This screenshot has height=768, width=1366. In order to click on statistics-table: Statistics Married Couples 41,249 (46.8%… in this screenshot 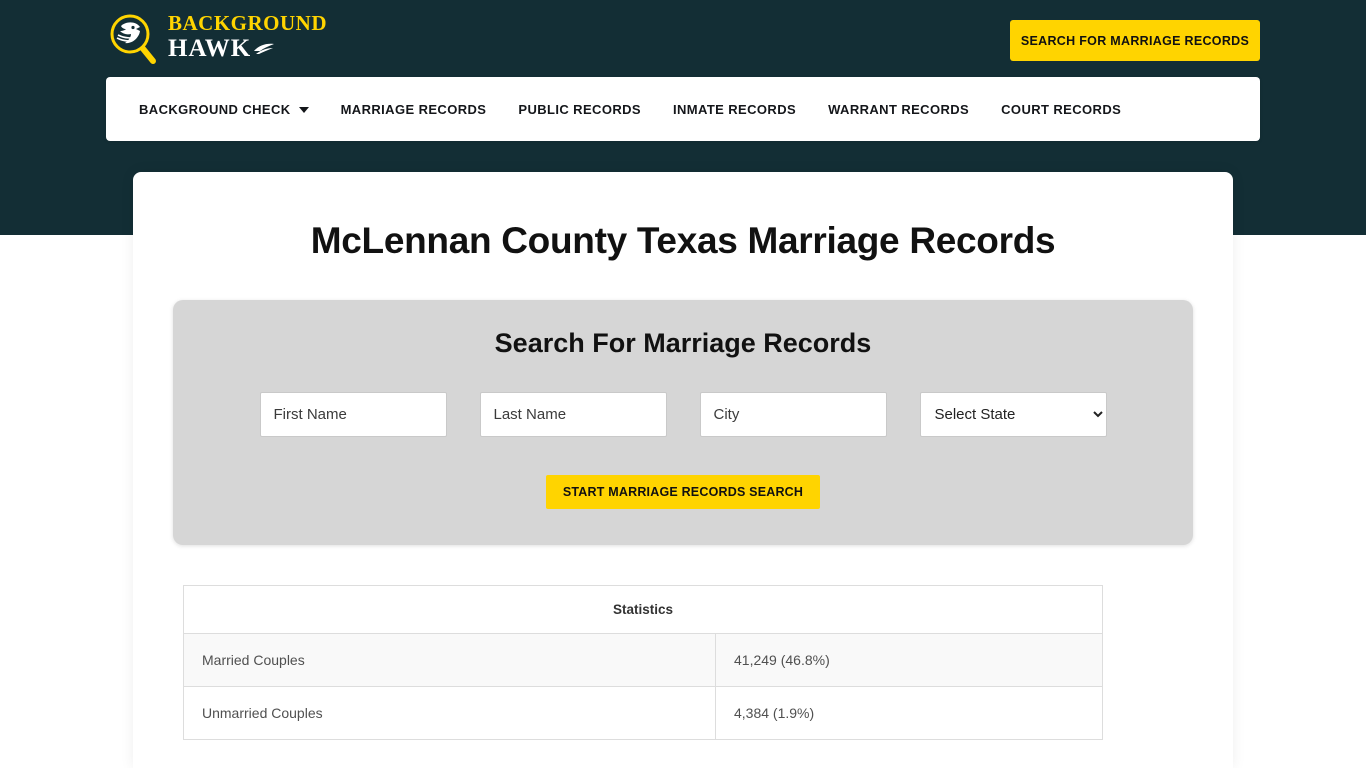, I will do `click(643, 662)`.